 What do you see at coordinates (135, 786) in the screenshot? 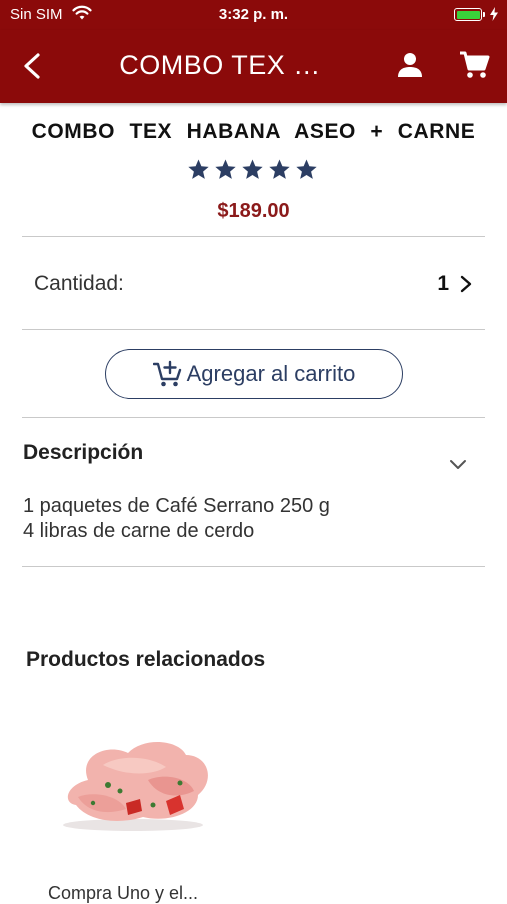
I see `product-thumbnail` at bounding box center [135, 786].